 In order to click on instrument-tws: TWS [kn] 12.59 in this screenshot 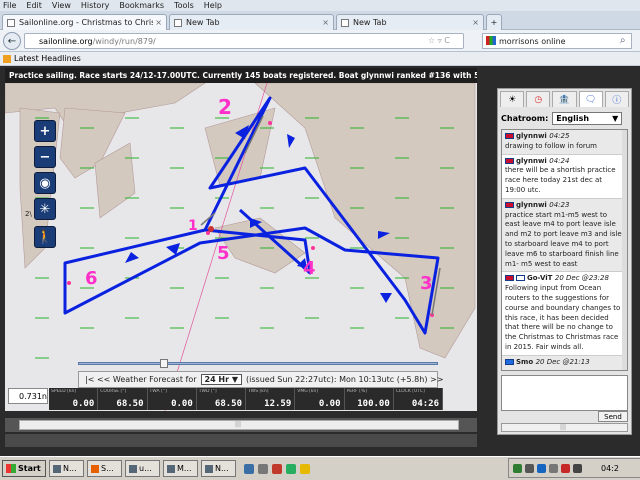, I will do `click(271, 399)`.